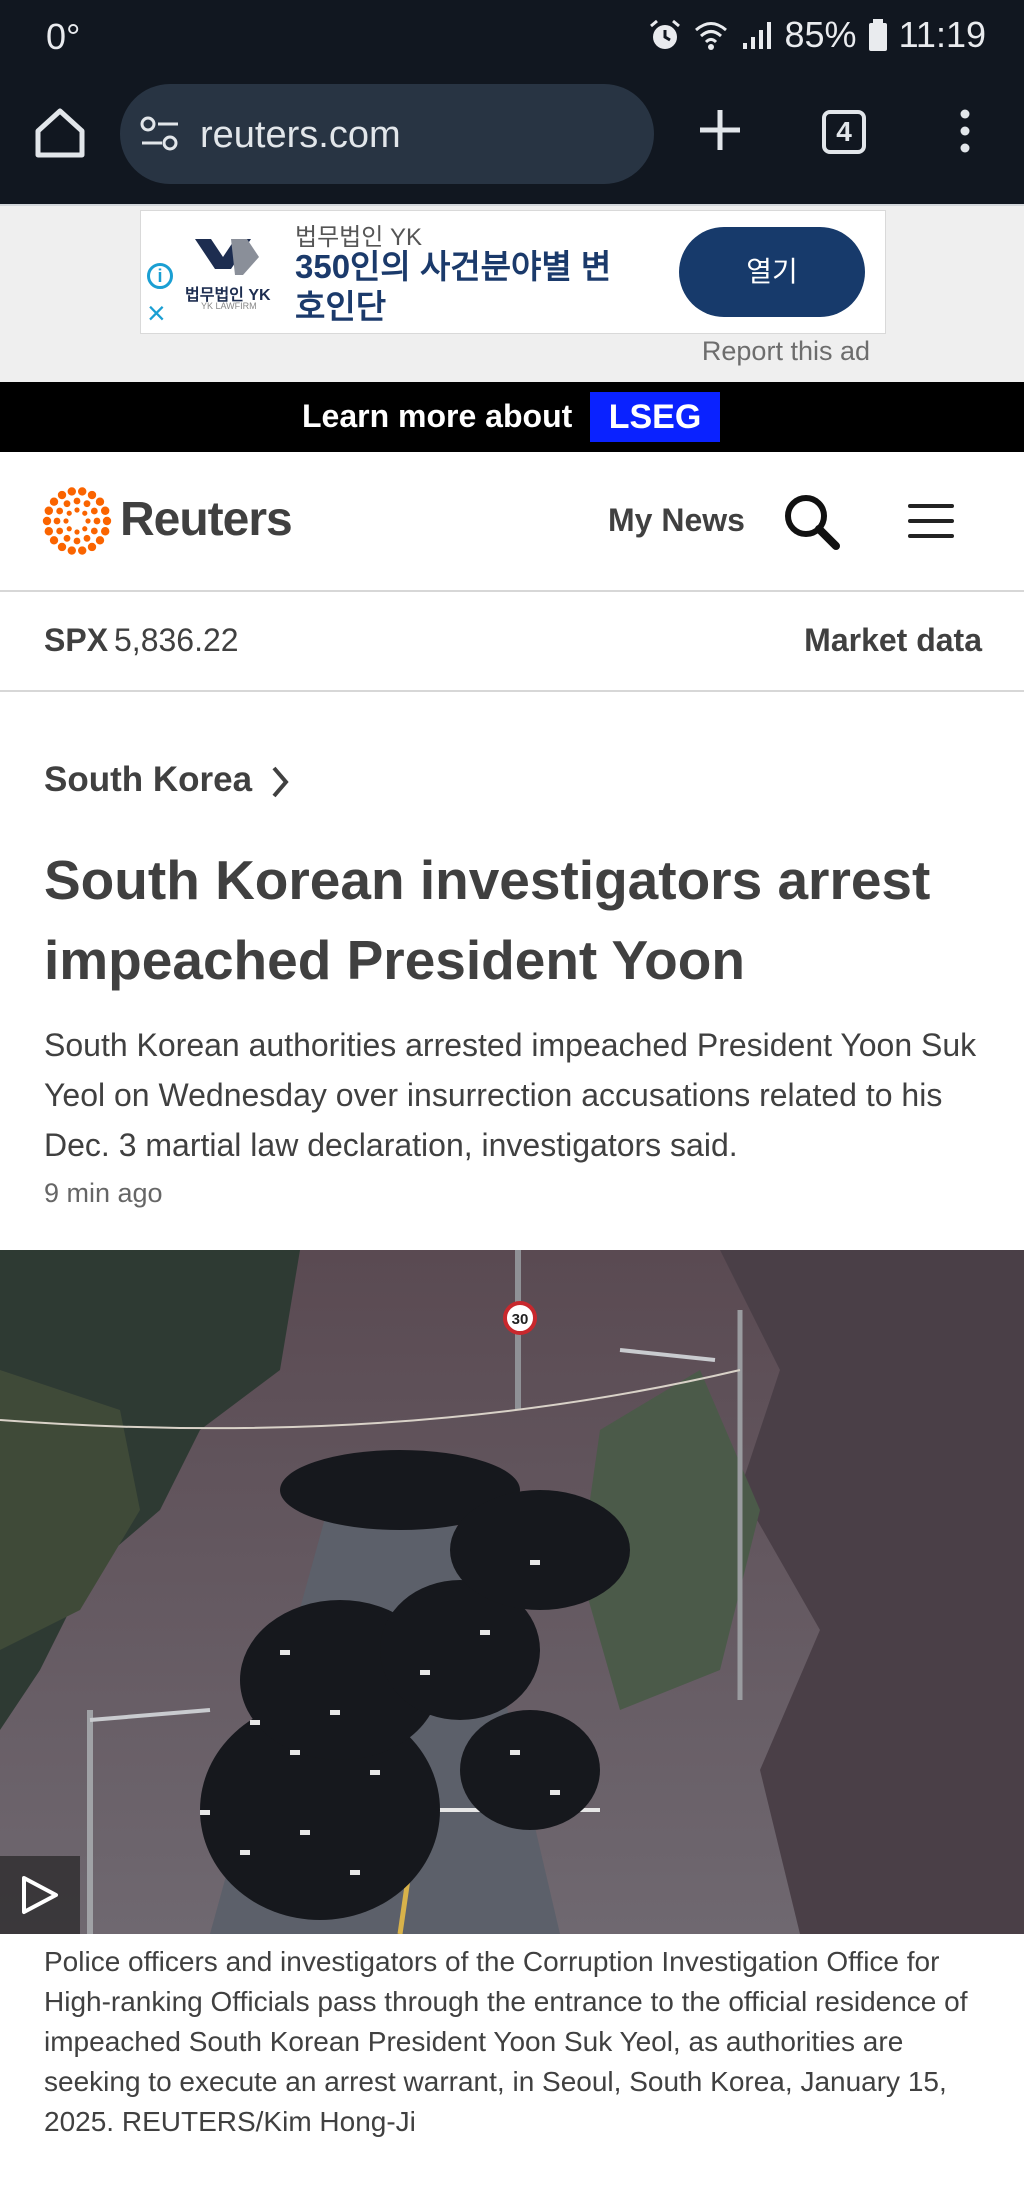 The height and width of the screenshot is (2196, 1024). I want to click on menu-icon, so click(931, 521).